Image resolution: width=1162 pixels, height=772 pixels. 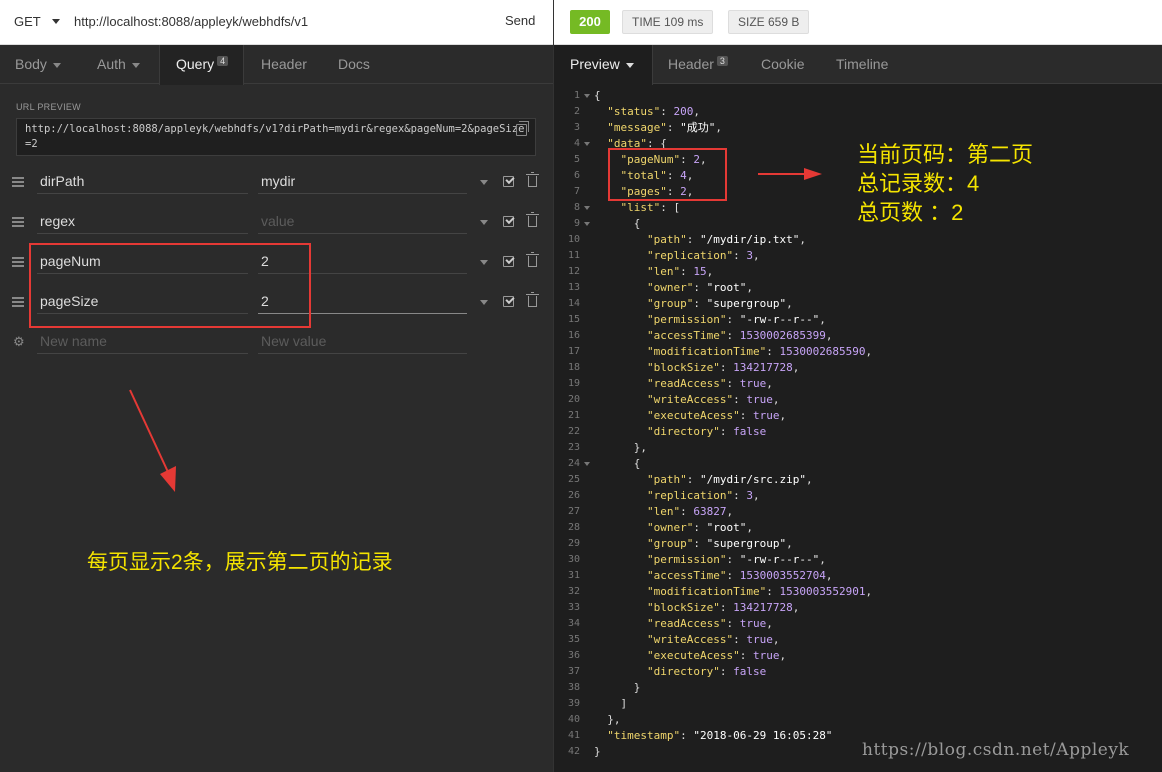 What do you see at coordinates (858, 528) in the screenshot?
I see `code-line: 28 "owner": "root",` at bounding box center [858, 528].